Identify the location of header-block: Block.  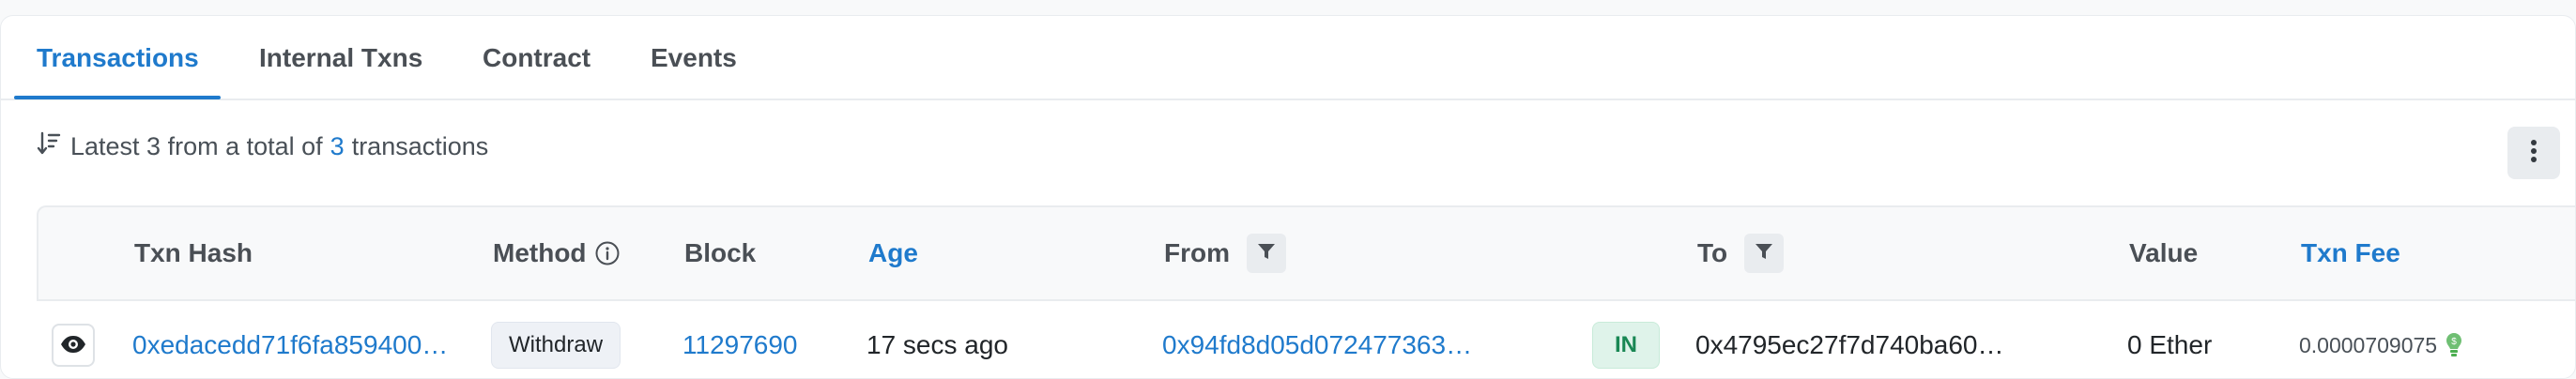
(720, 252).